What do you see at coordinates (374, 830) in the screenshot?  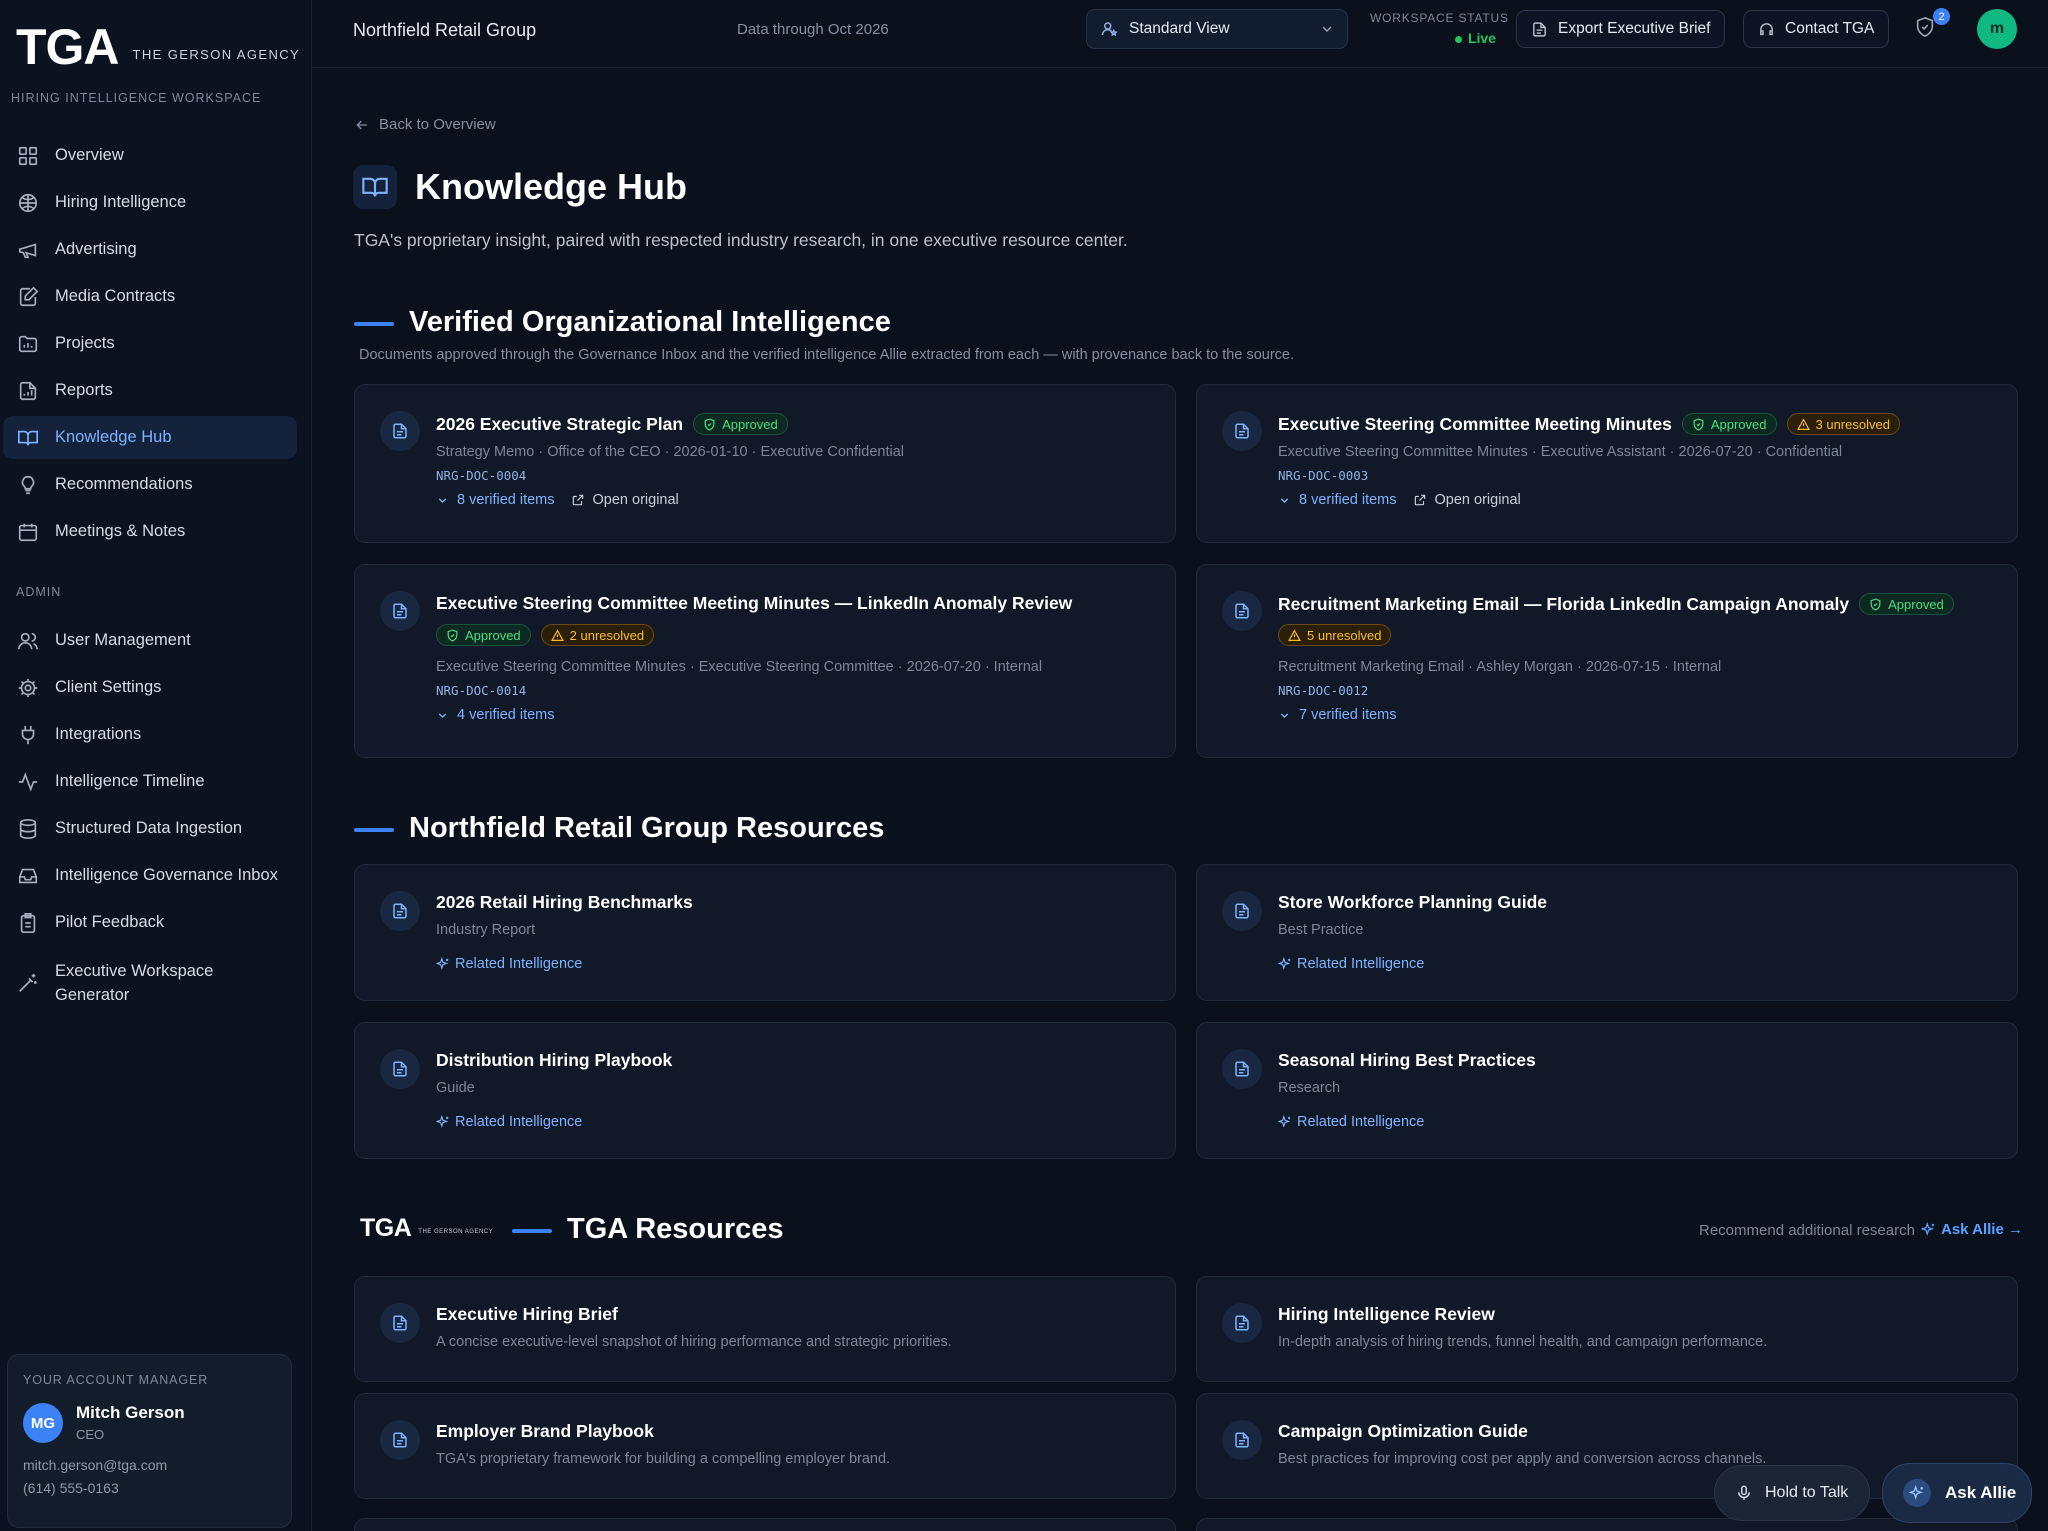 I see `section-accent-bar` at bounding box center [374, 830].